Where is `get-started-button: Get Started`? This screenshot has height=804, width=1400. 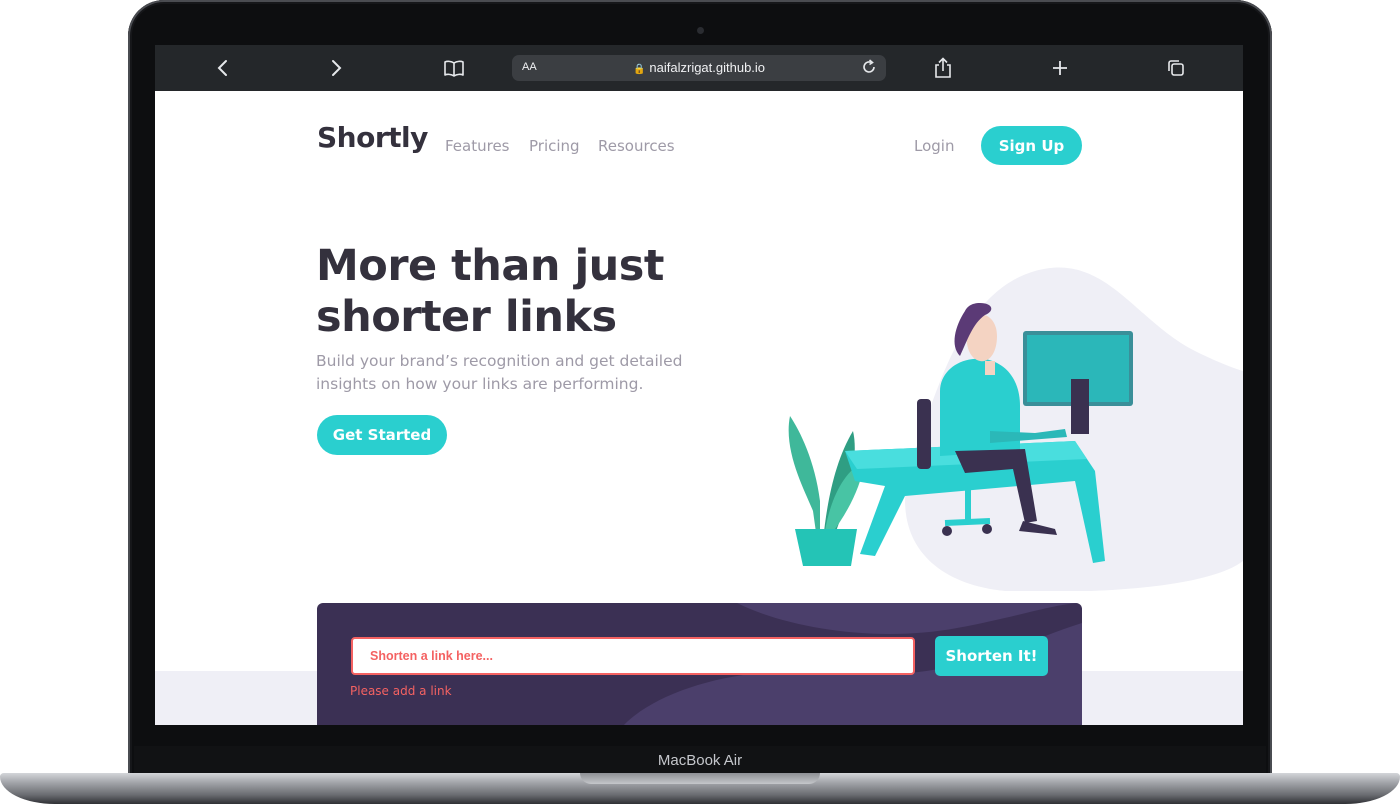
get-started-button: Get Started is located at coordinates (382, 435).